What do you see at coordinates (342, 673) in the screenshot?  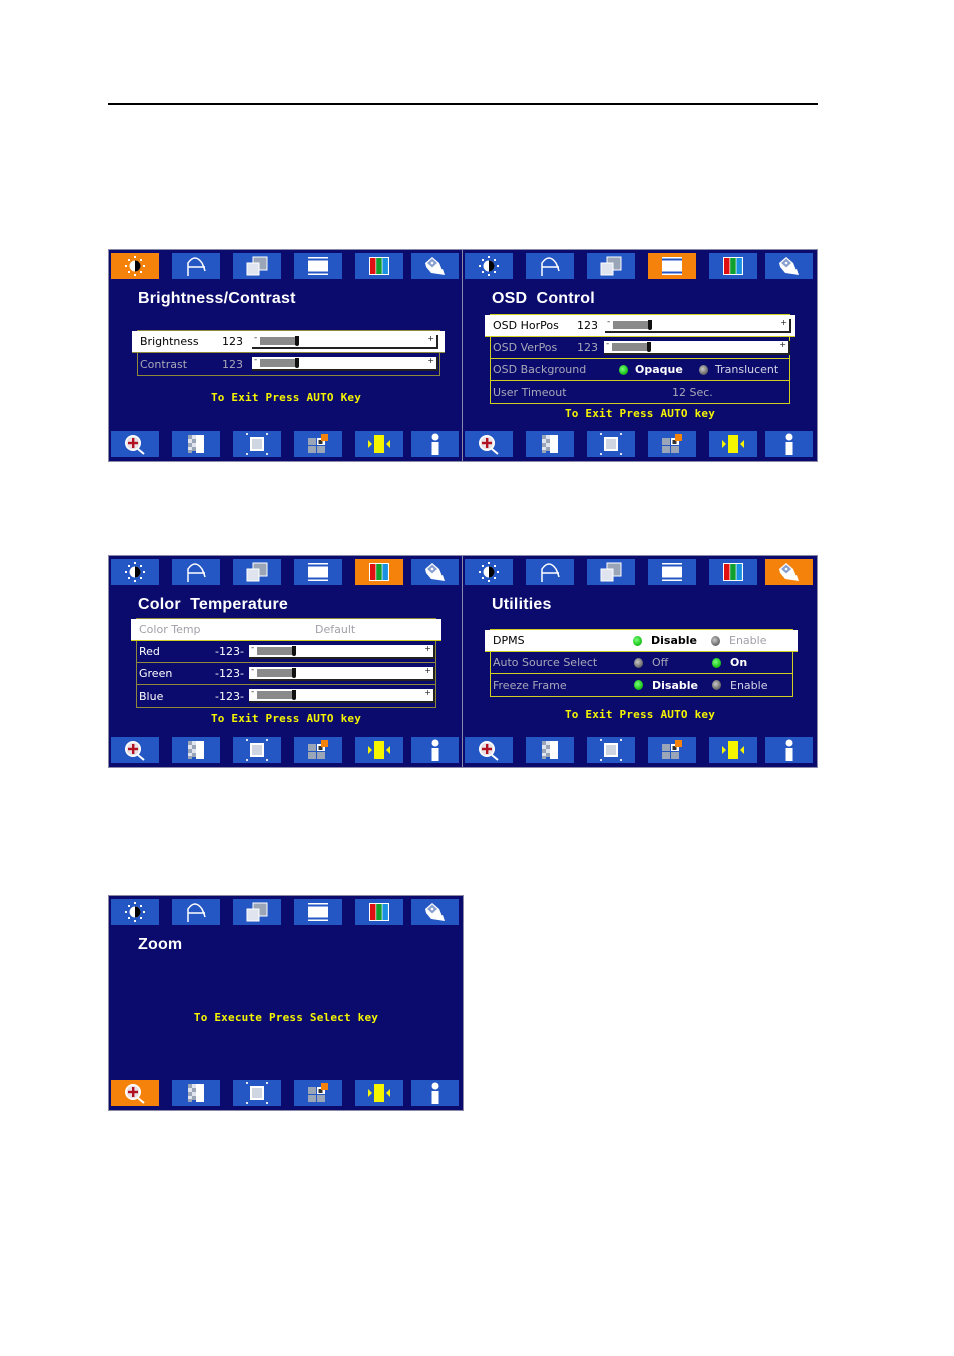 I see `green-slider: - +` at bounding box center [342, 673].